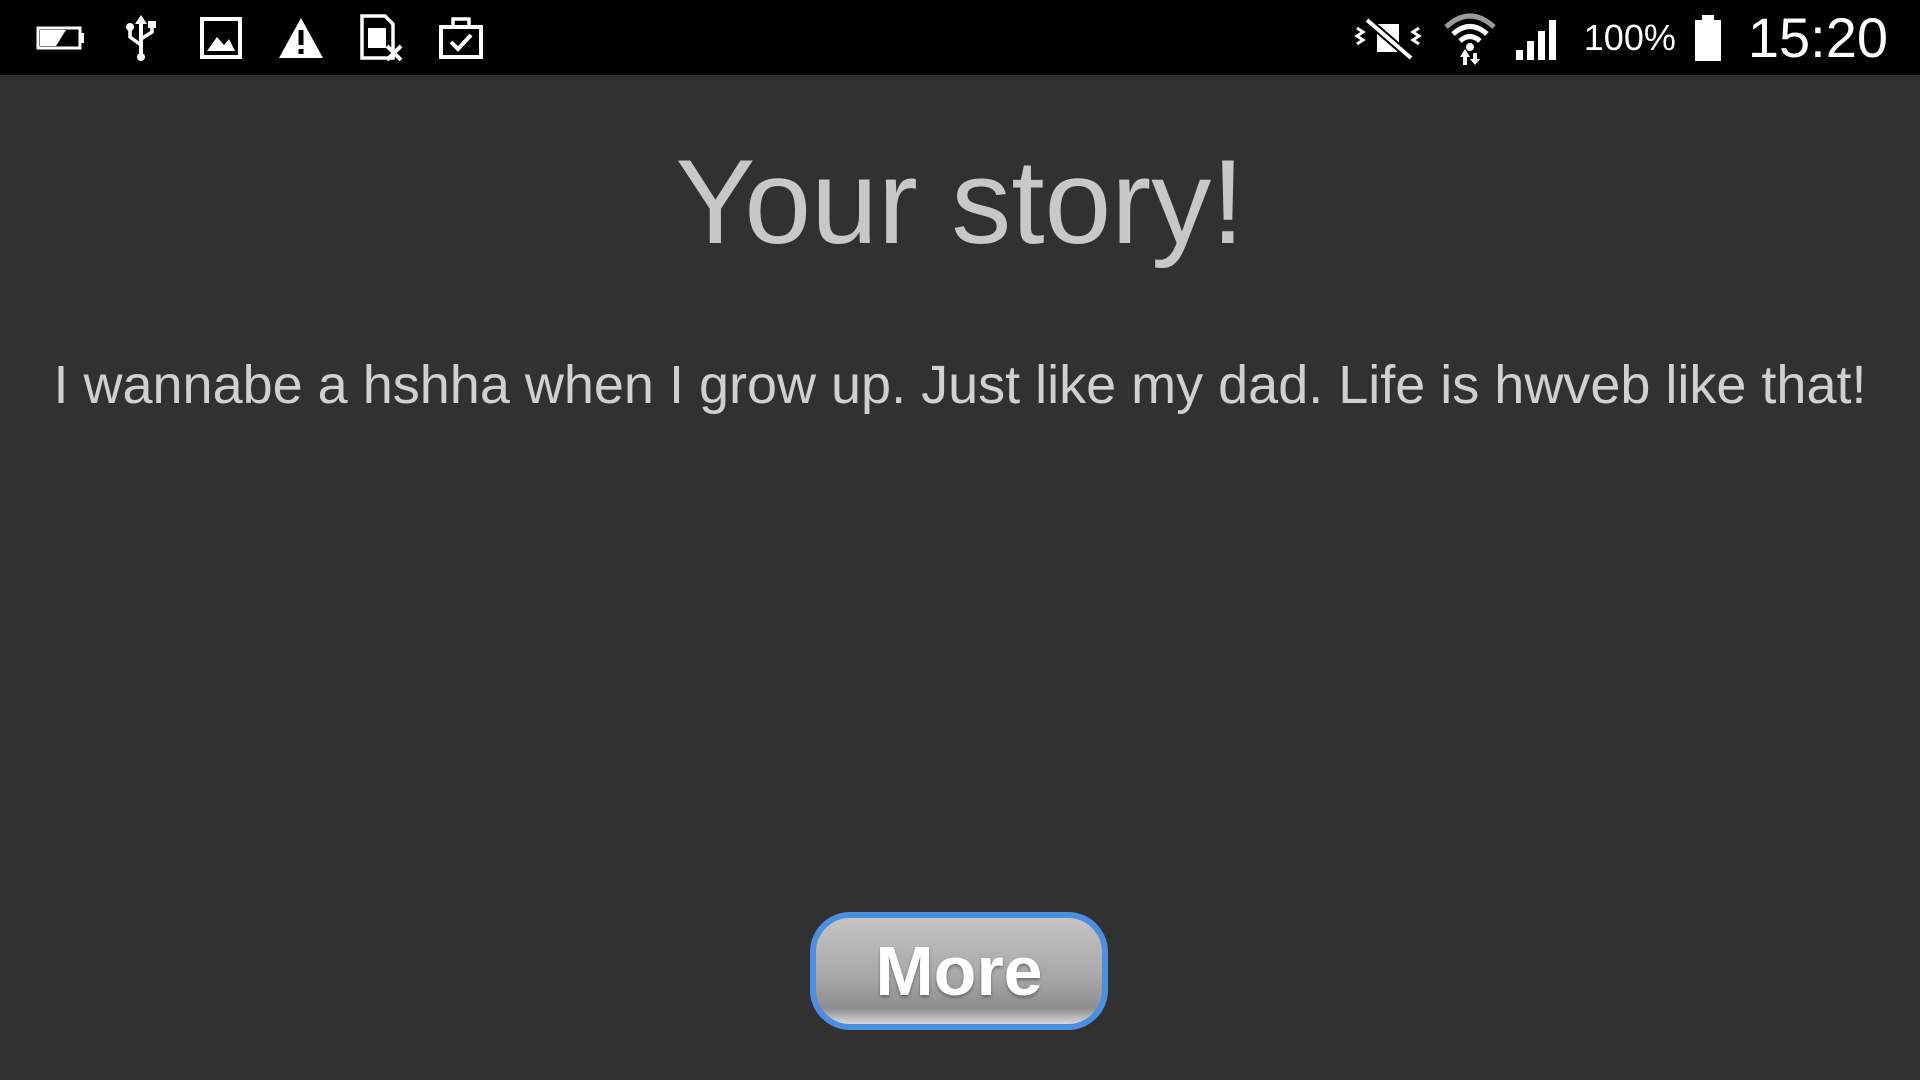 Image resolution: width=1920 pixels, height=1080 pixels. What do you see at coordinates (461, 38) in the screenshot?
I see `briefcase-check-icon` at bounding box center [461, 38].